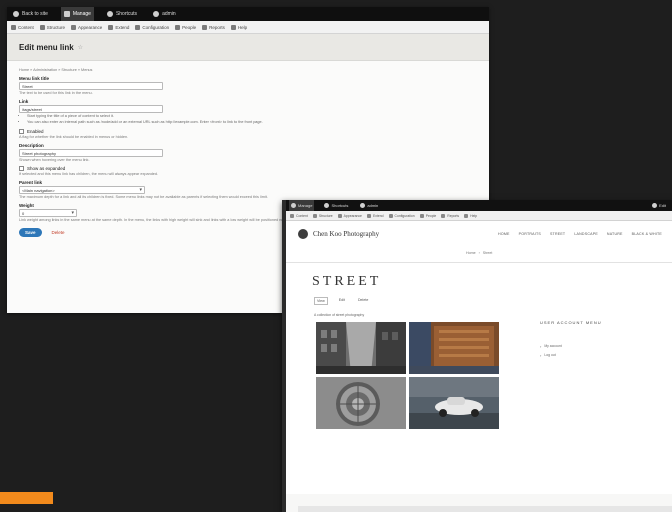  I want to click on save-button: Save, so click(30, 232).